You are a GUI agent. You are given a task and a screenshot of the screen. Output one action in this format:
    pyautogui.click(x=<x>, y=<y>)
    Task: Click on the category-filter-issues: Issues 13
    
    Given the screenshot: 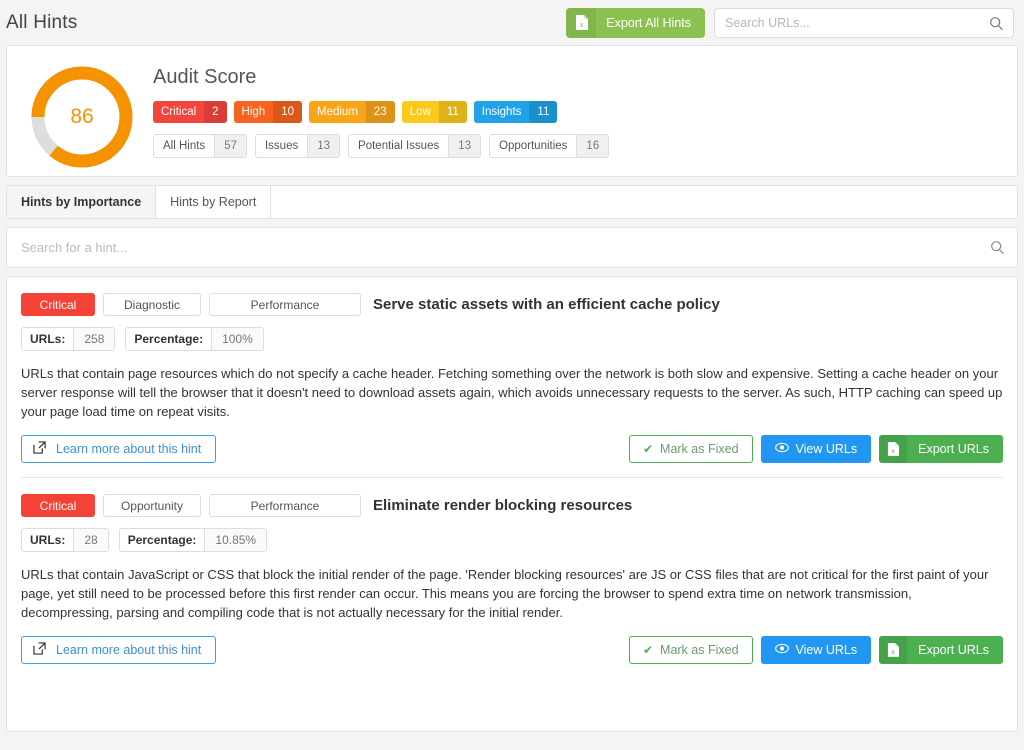 What is the action you would take?
    pyautogui.click(x=297, y=146)
    